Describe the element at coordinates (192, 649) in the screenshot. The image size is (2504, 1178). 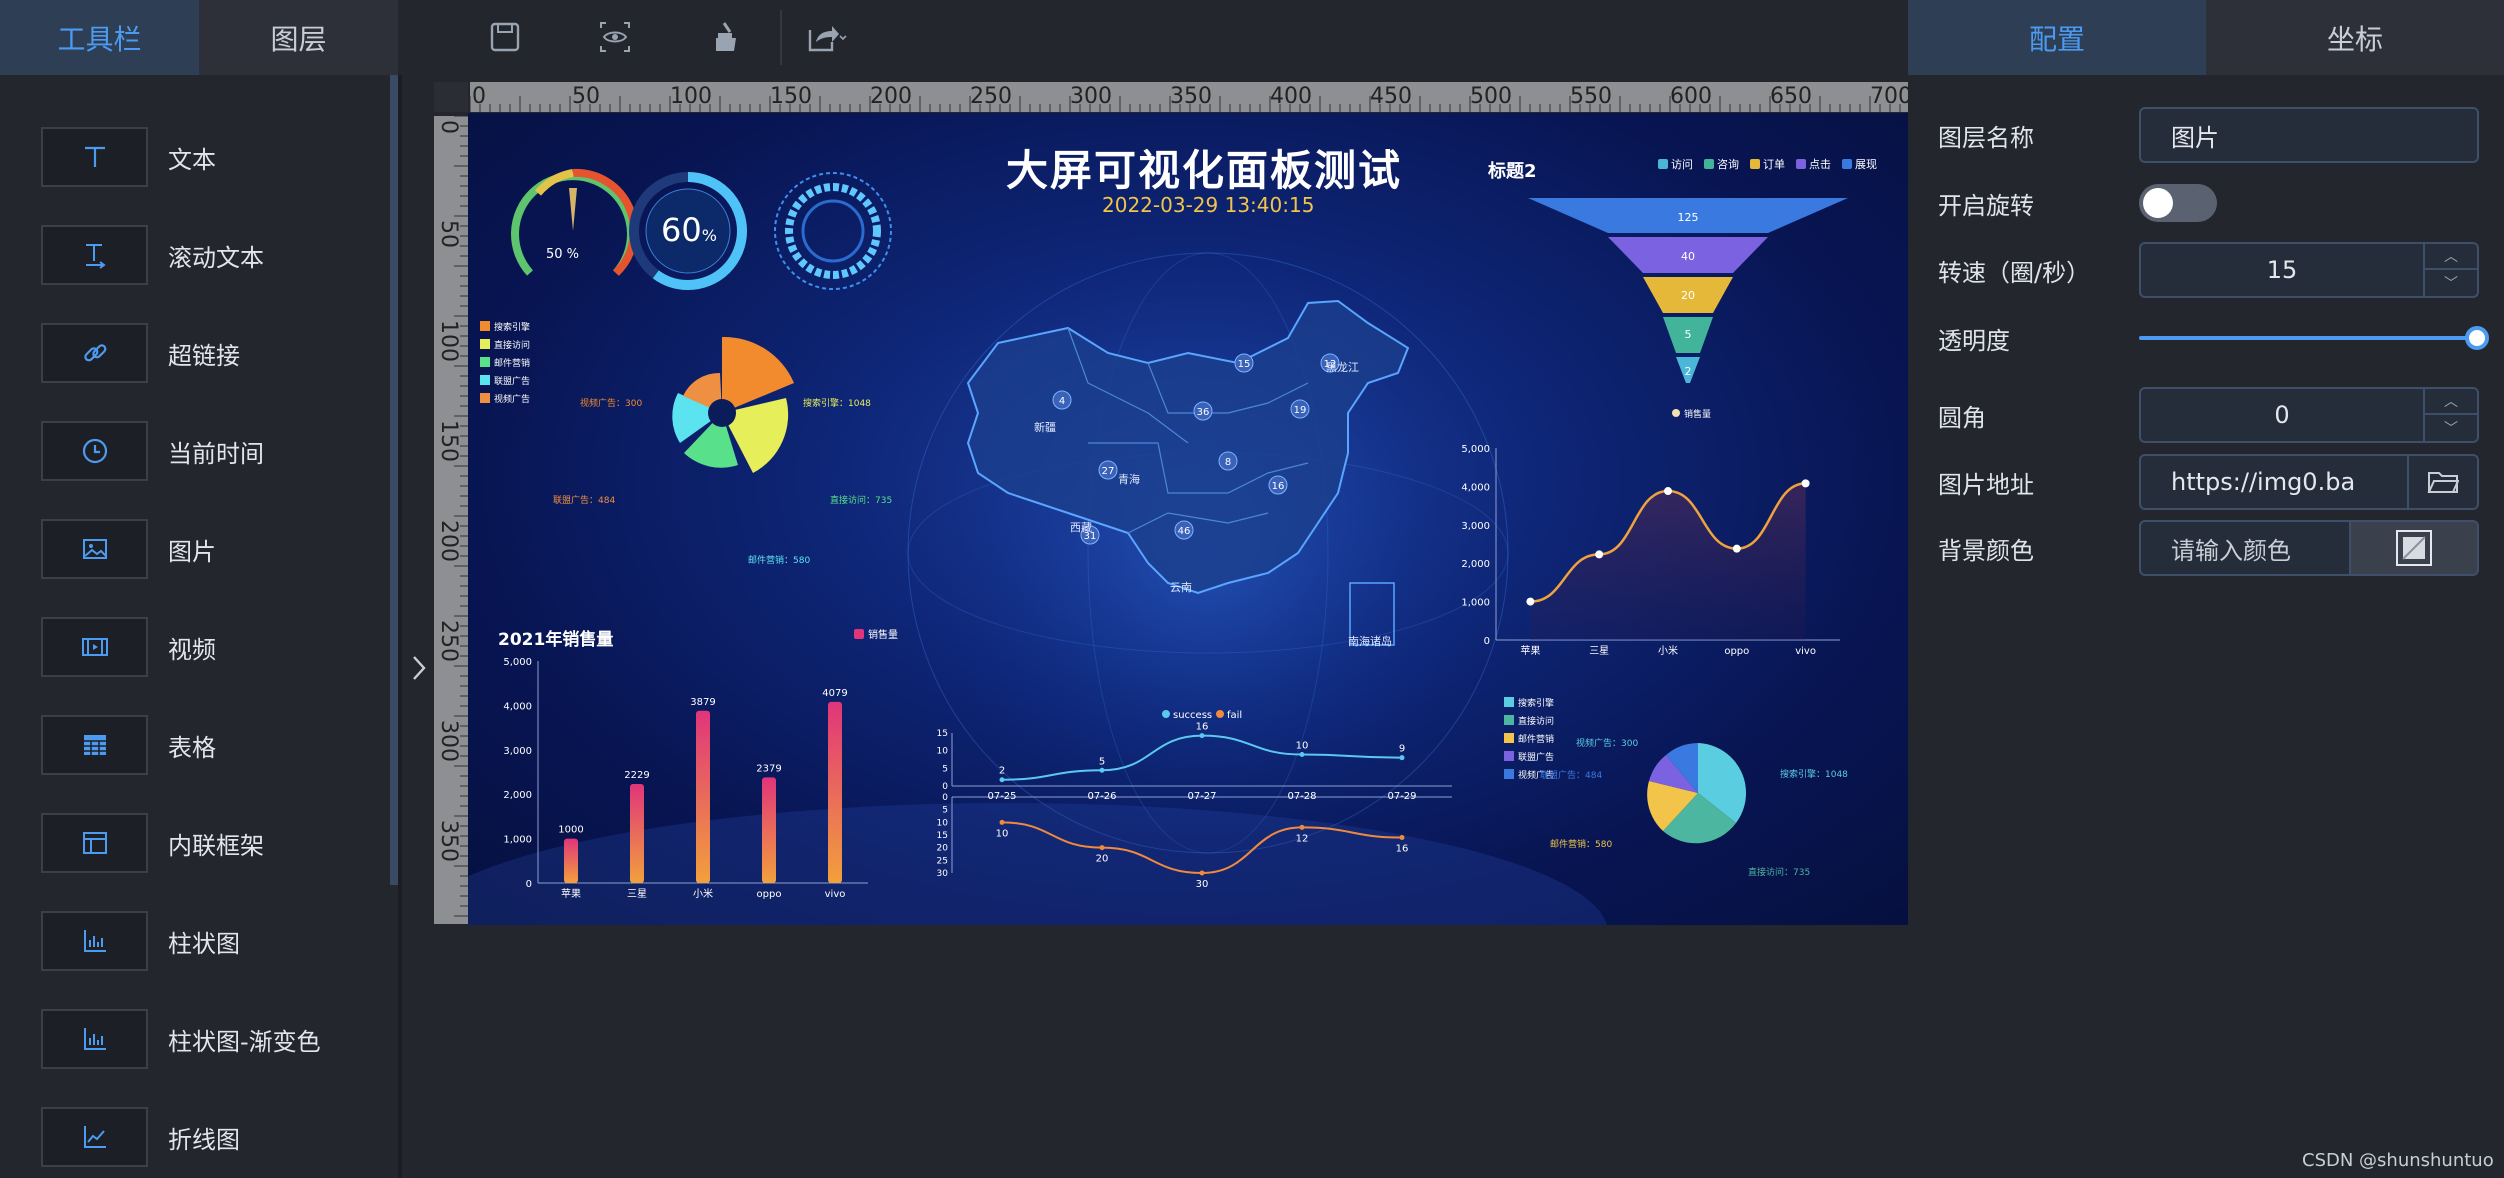
I see `tool-label: 视频` at that location.